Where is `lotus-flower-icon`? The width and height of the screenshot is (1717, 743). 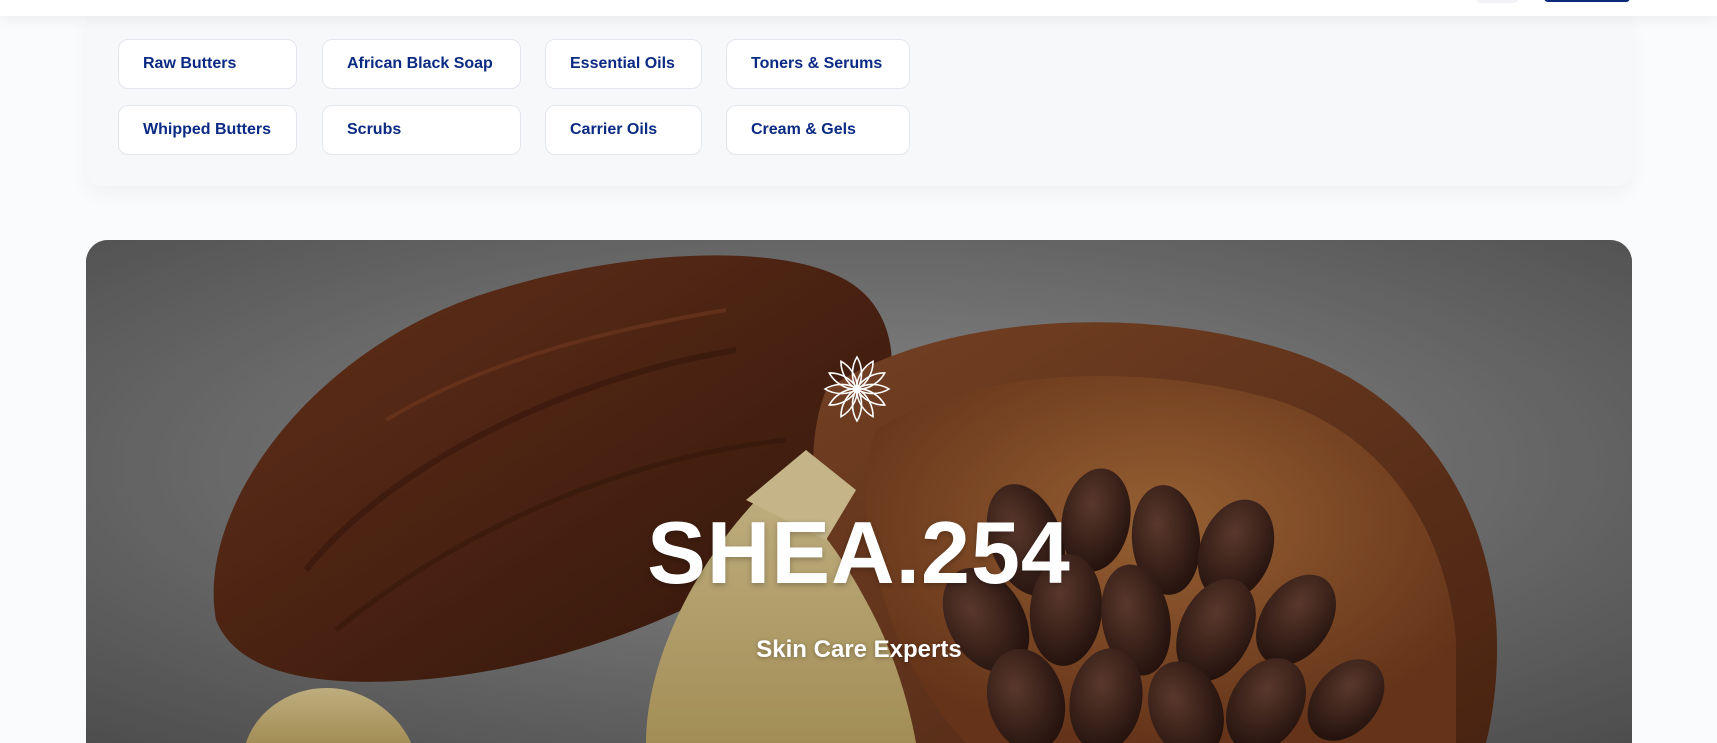
lotus-flower-icon is located at coordinates (857, 389).